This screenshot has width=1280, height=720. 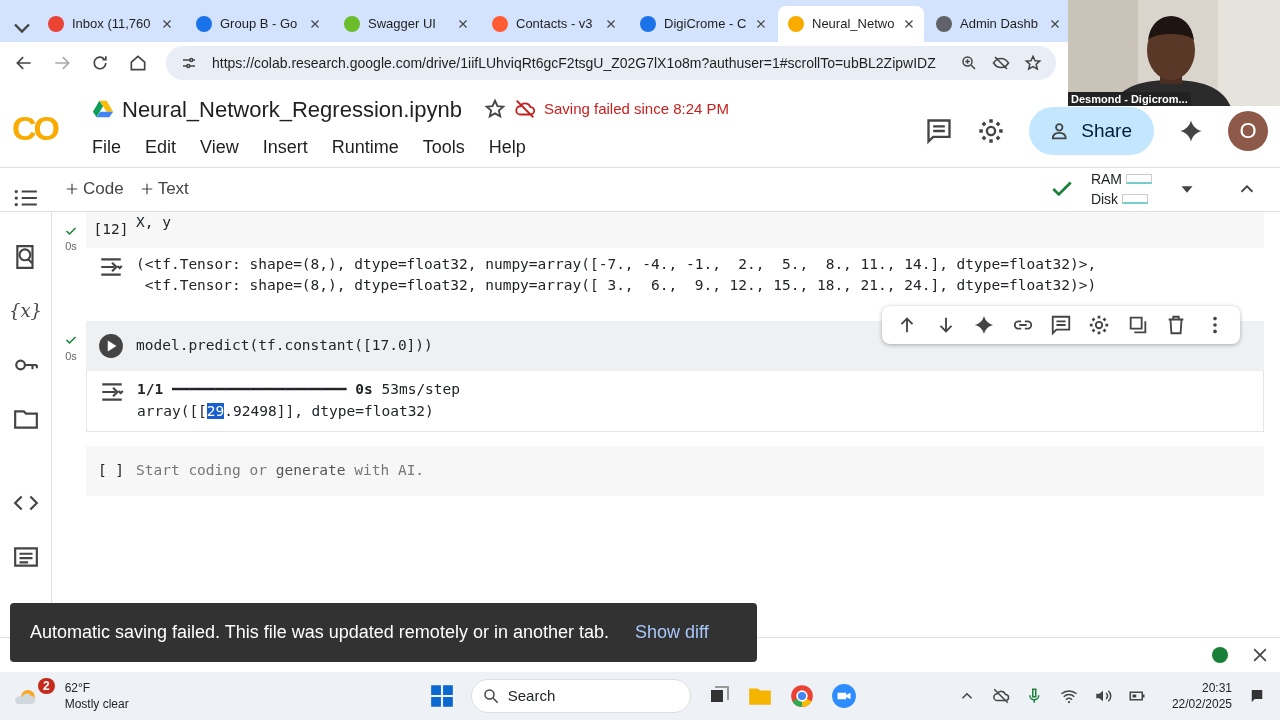 What do you see at coordinates (507, 146) in the screenshot?
I see `menu-item: Help` at bounding box center [507, 146].